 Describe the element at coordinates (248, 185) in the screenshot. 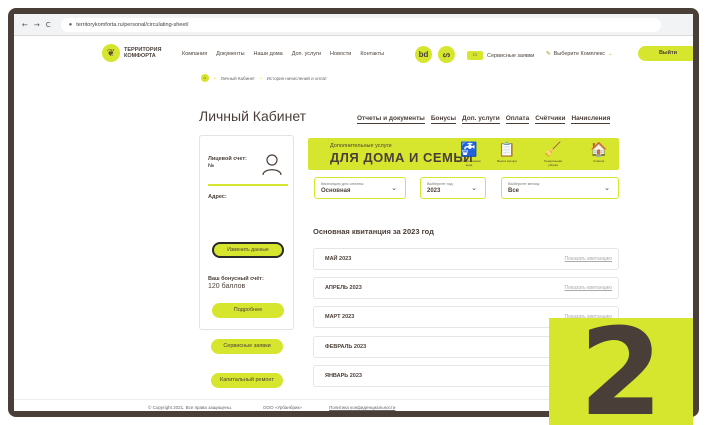

I see `divider` at that location.